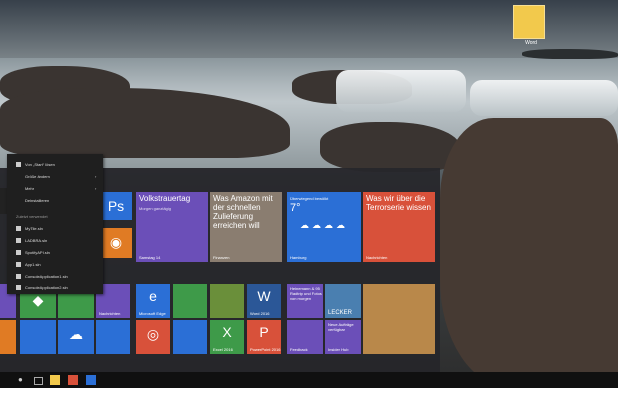 Image resolution: width=618 pixels, height=394 pixels. I want to click on recent-item: SpotifyAPI.sln, so click(37, 252).